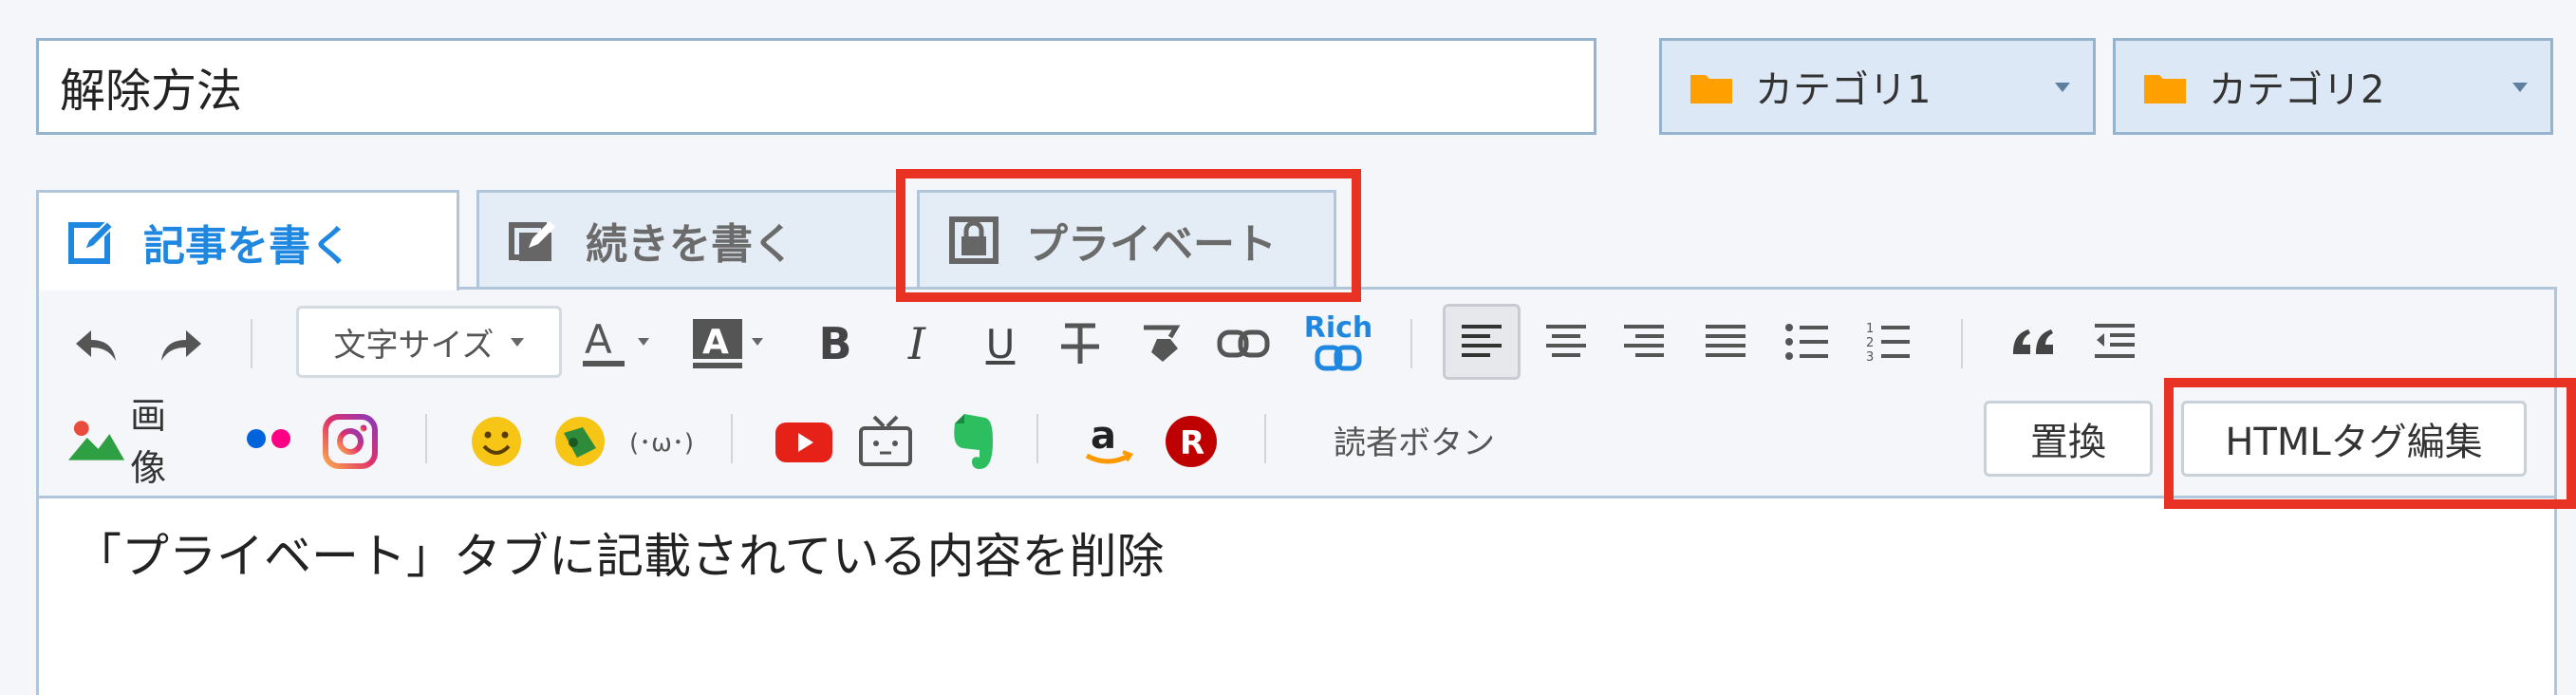  What do you see at coordinates (247, 246) in the screenshot?
I see `tab-write-label: 記事を書く` at bounding box center [247, 246].